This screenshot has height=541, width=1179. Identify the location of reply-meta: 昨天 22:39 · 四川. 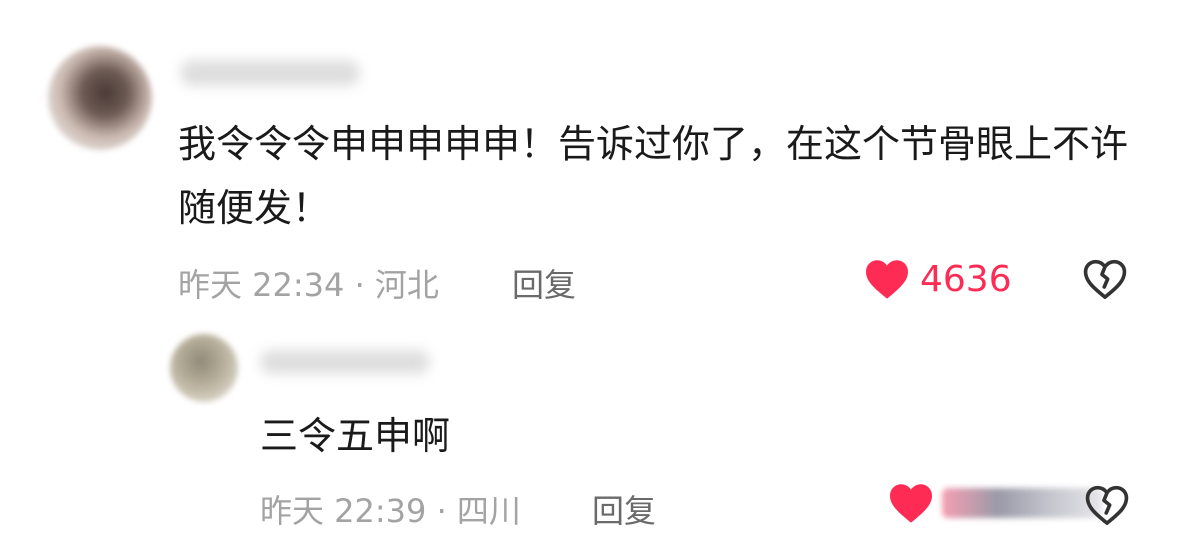
(390, 511).